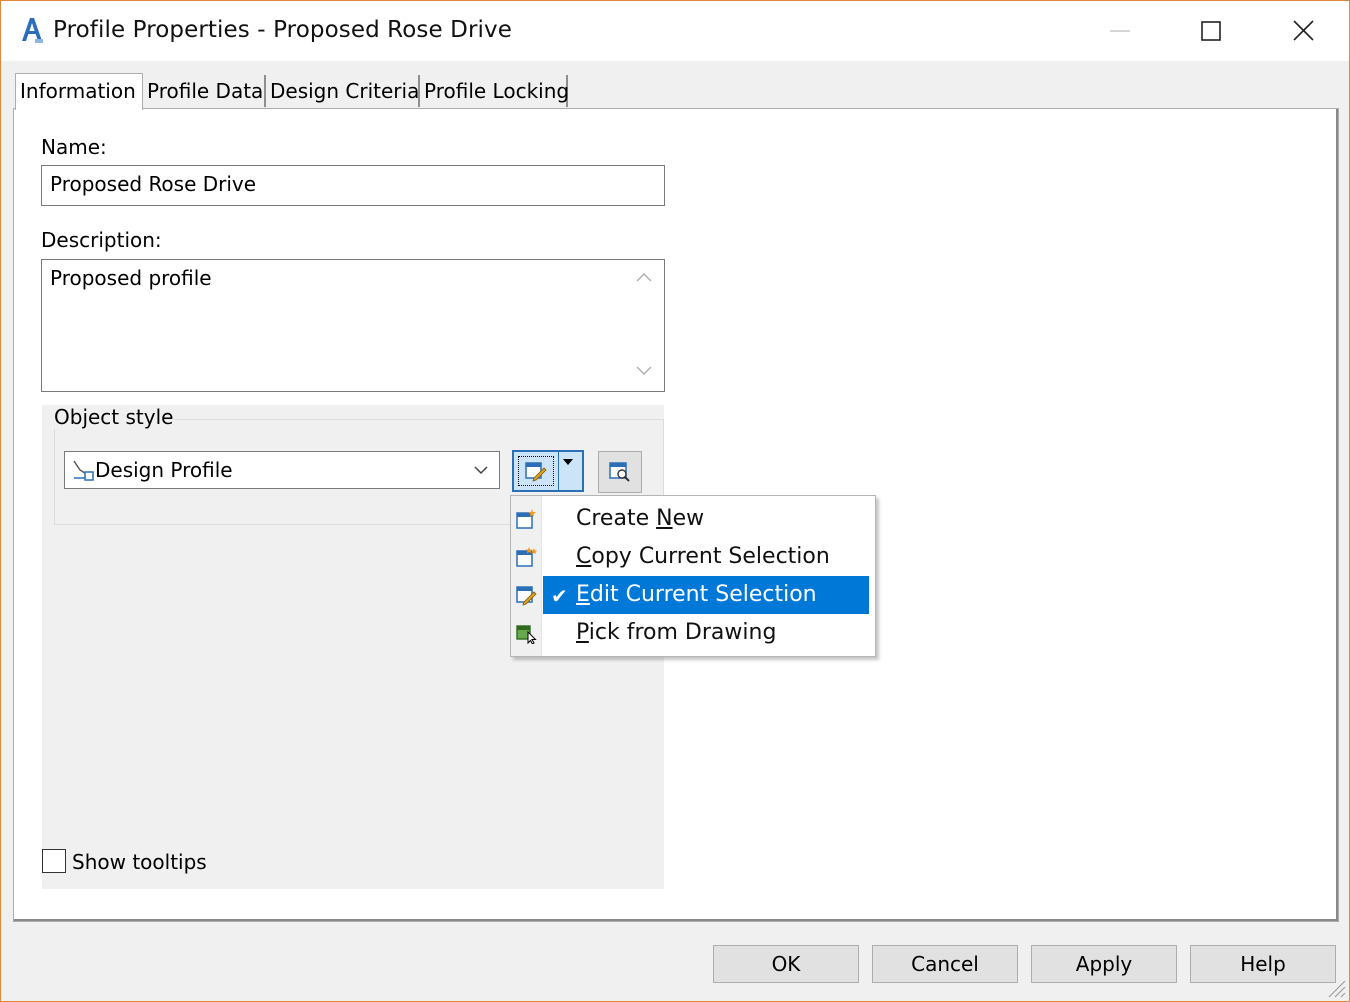 Image resolution: width=1350 pixels, height=1002 pixels. What do you see at coordinates (703, 556) in the screenshot?
I see `menu-item-label: Copy Current Selection` at bounding box center [703, 556].